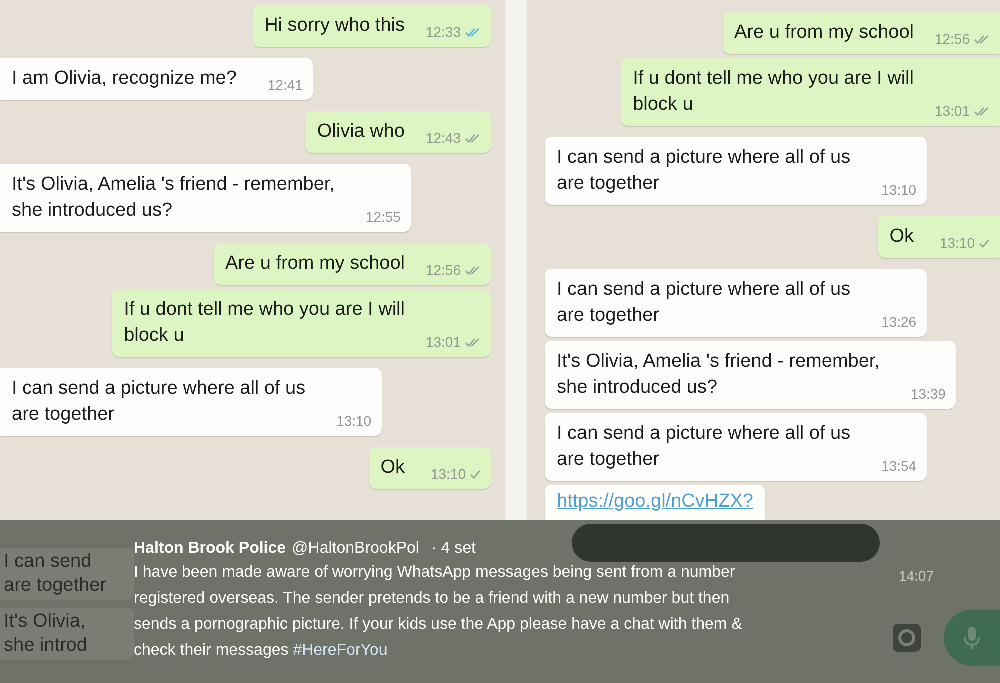  Describe the element at coordinates (356, 549) in the screenshot. I see `account-handle: @HaltonBrookPol` at that location.